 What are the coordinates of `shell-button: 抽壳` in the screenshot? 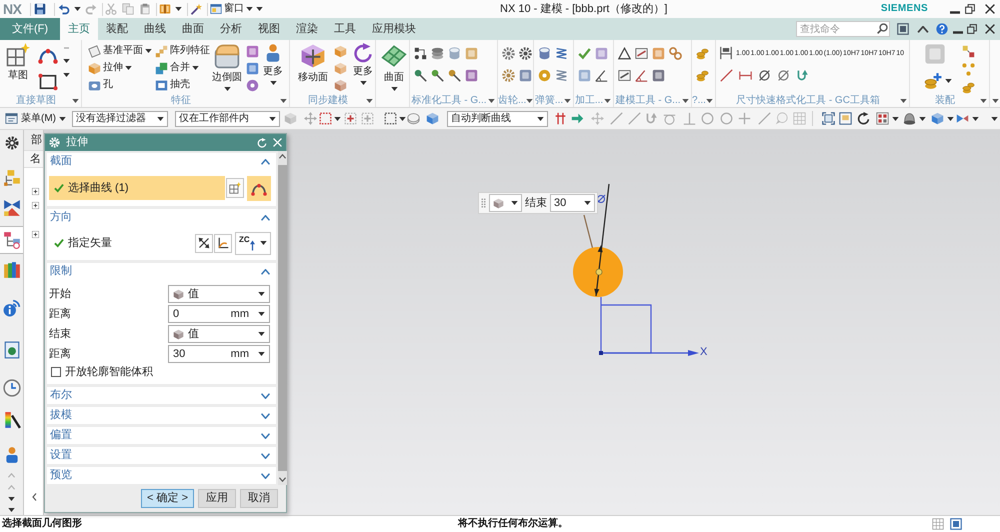 It's located at (182, 85).